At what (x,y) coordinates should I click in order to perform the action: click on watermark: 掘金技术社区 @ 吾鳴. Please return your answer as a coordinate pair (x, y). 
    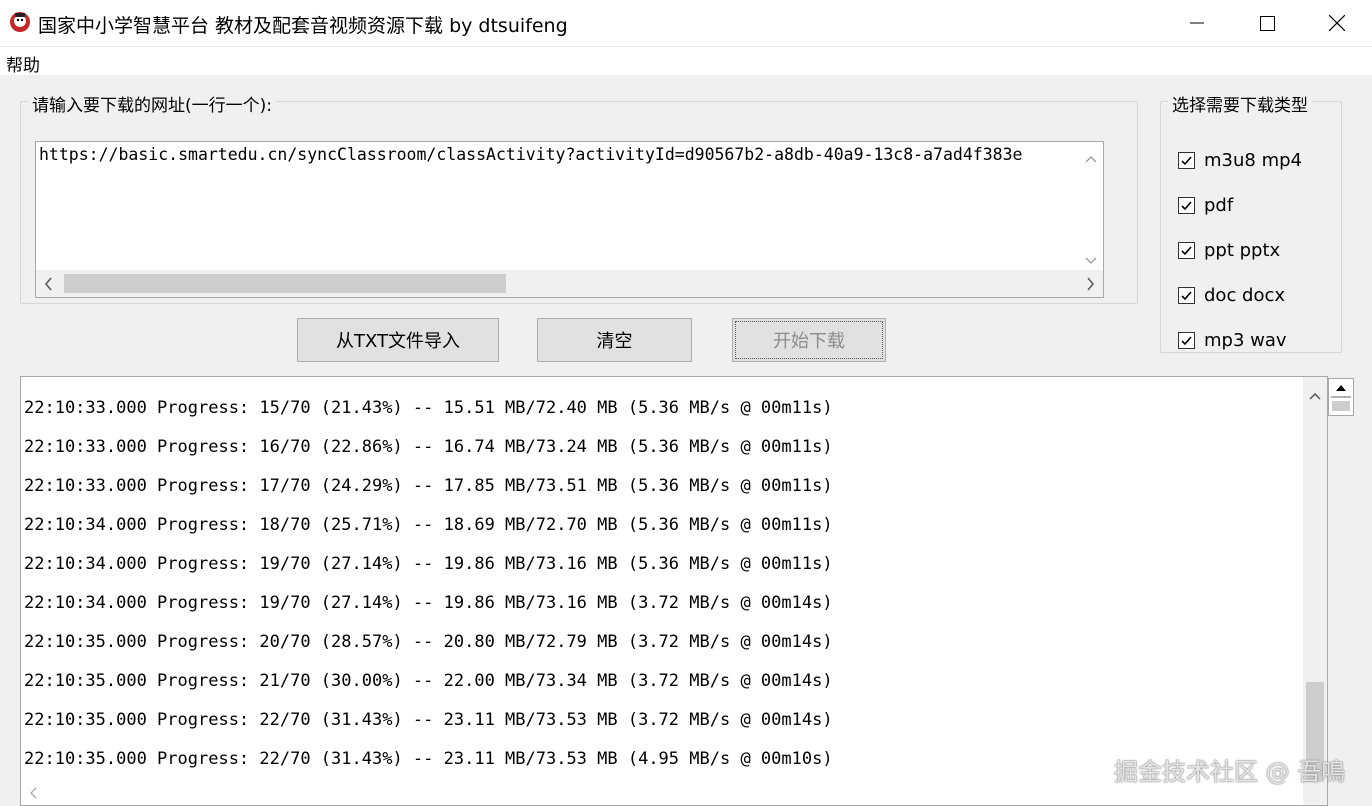
    Looking at the image, I should click on (1230, 772).